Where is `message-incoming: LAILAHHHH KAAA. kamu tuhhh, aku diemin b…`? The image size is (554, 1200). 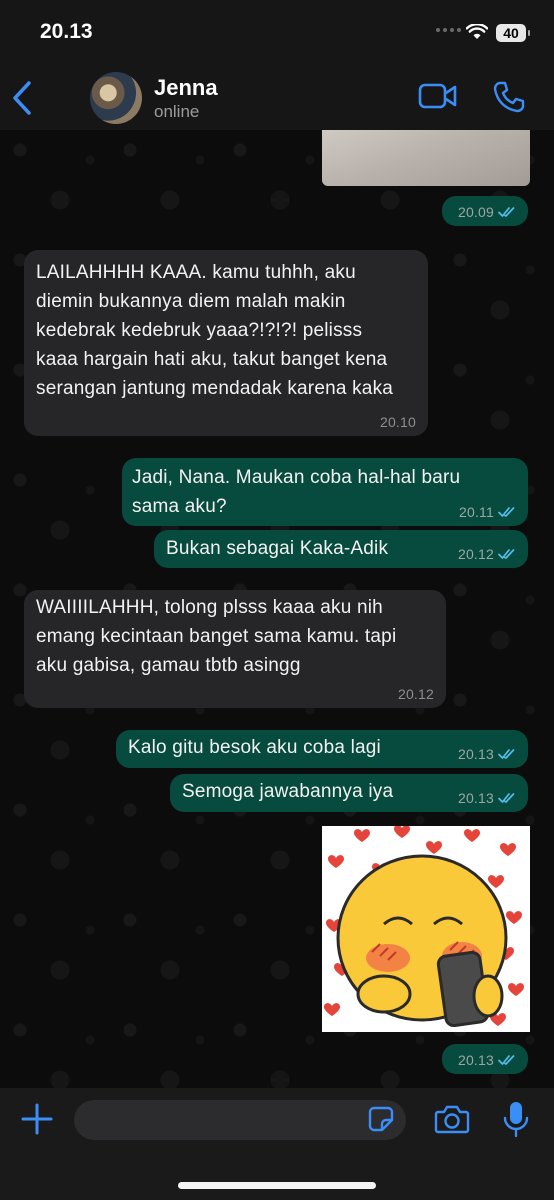 message-incoming: LAILAHHHH KAAA. kamu tuhhh, aku diemin b… is located at coordinates (226, 343).